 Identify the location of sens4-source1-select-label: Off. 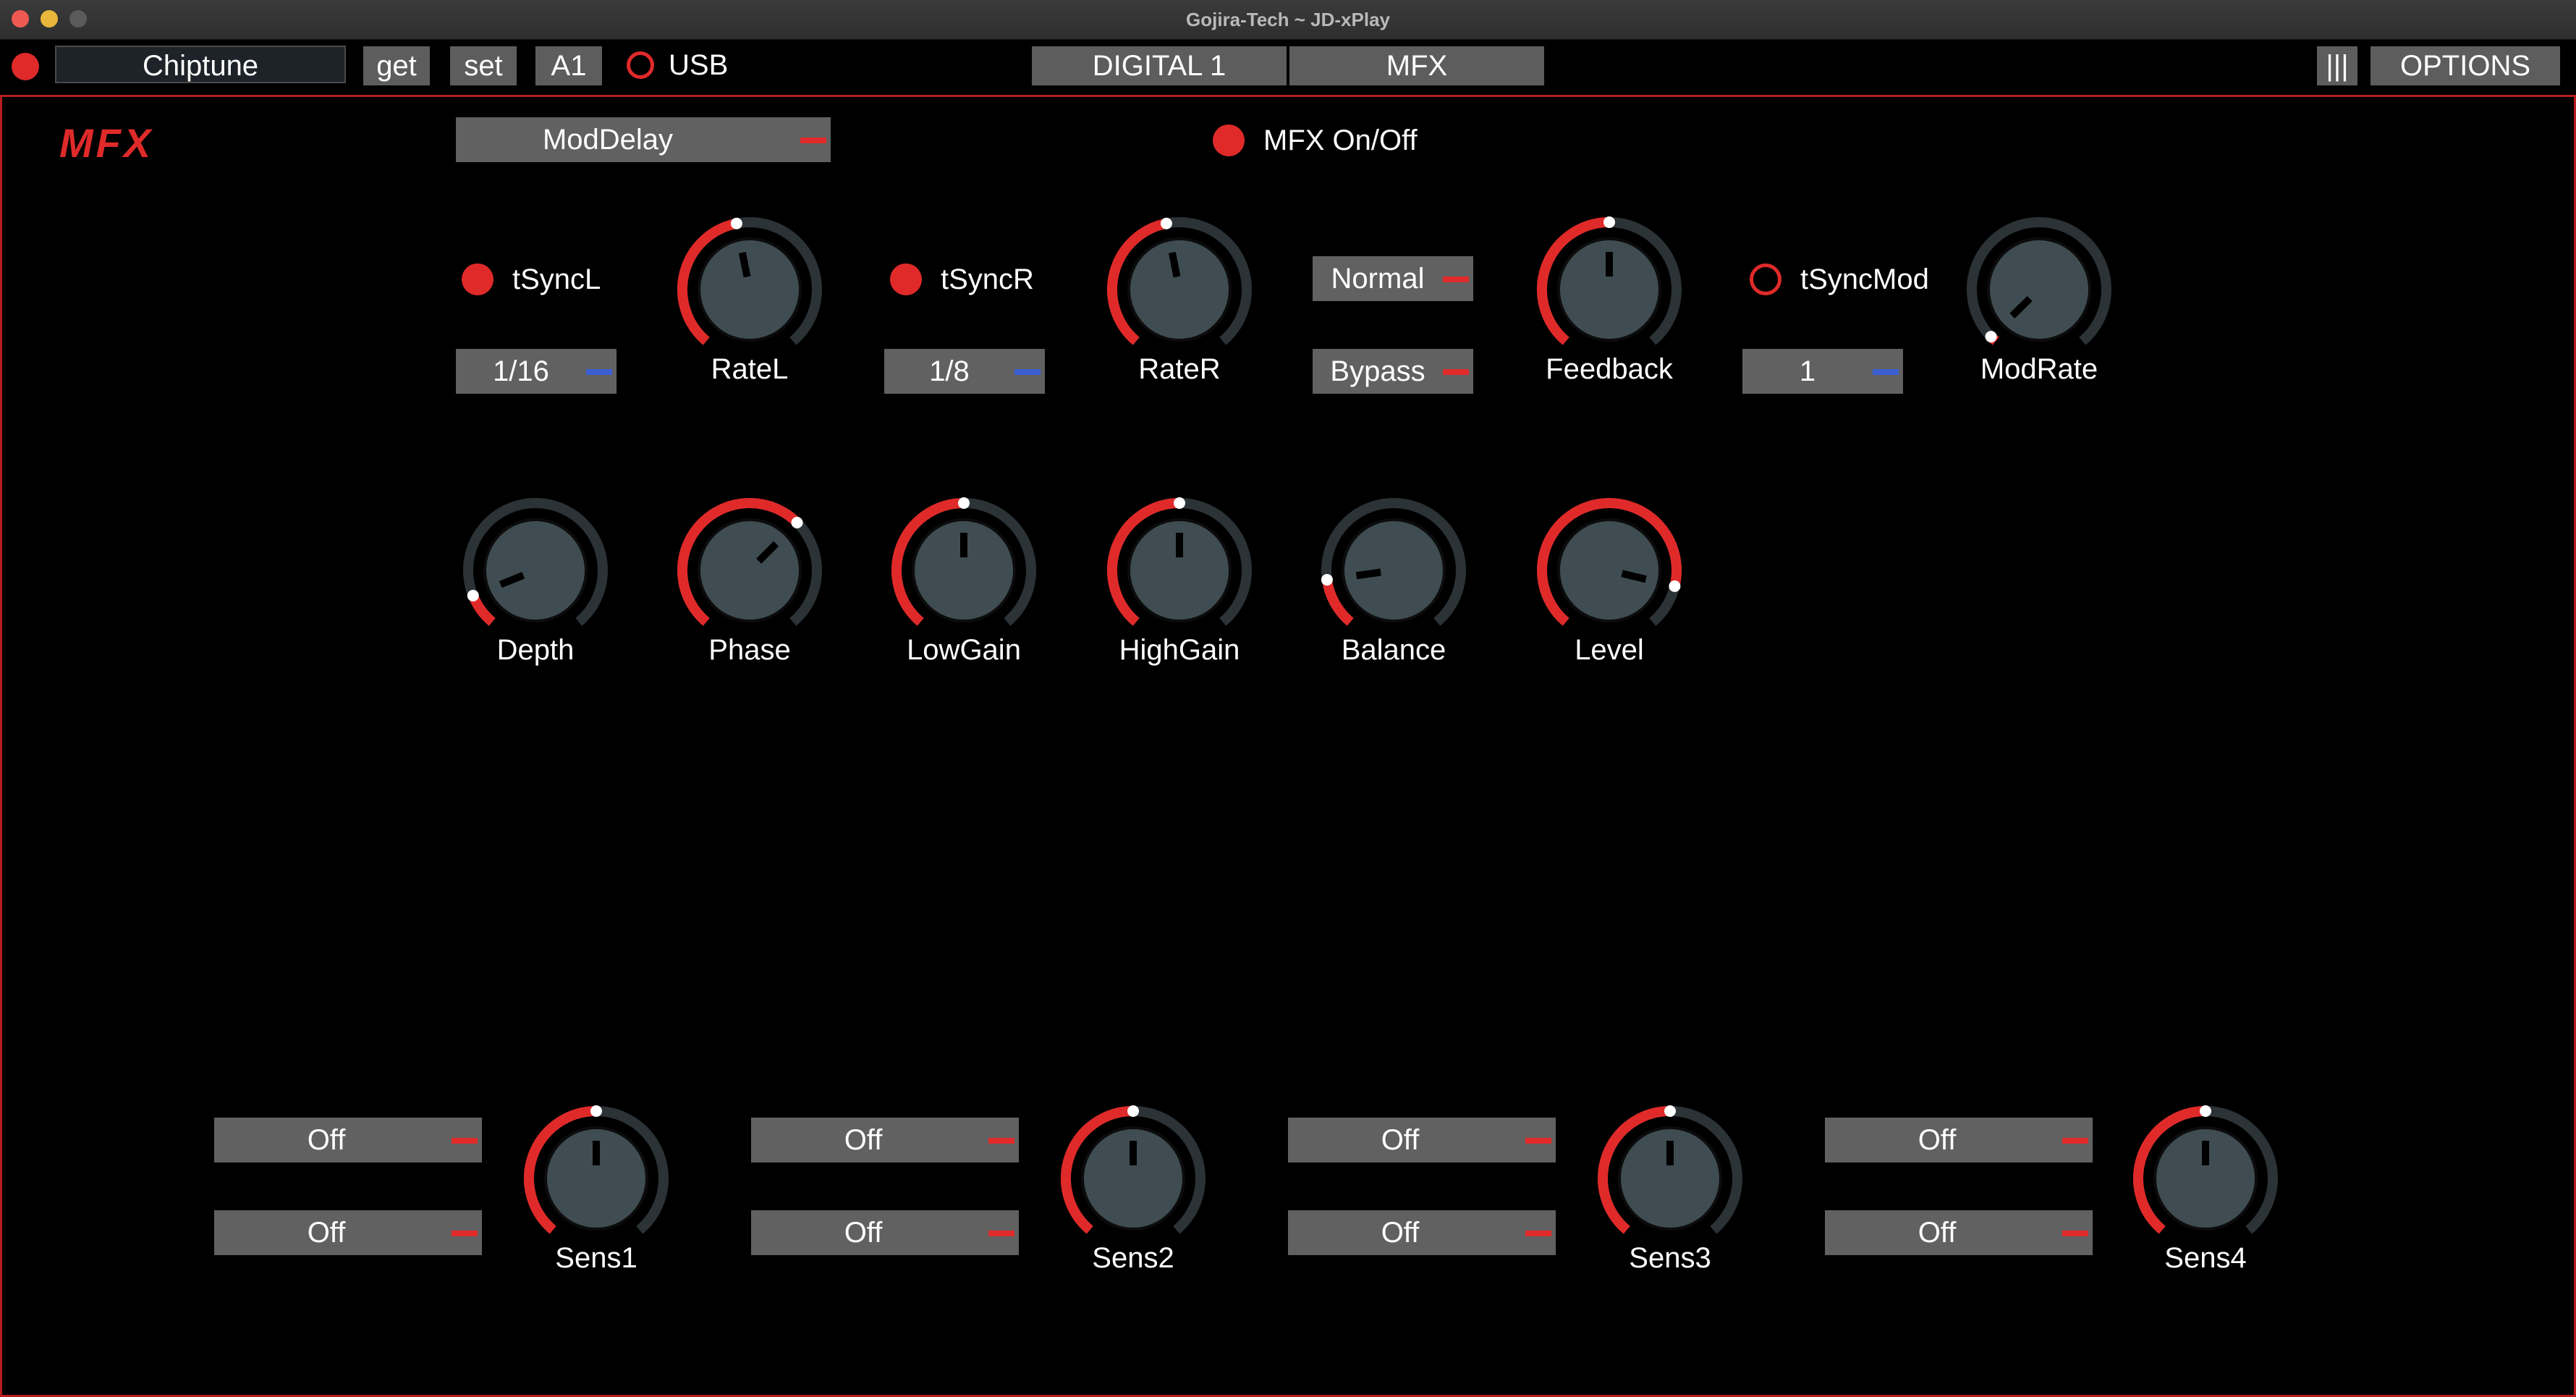
(1937, 1140).